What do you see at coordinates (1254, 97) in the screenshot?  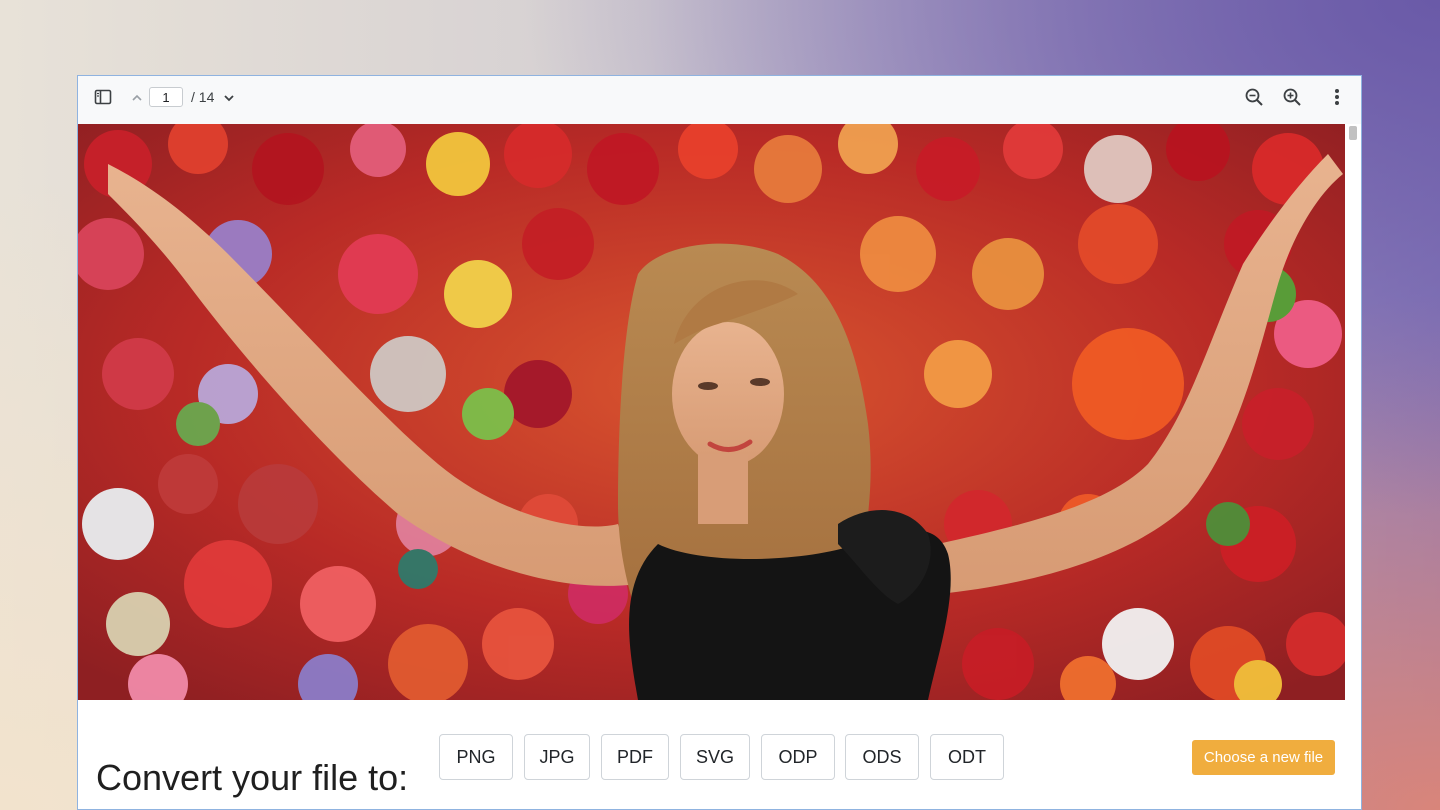 I see `zoom-out-icon` at bounding box center [1254, 97].